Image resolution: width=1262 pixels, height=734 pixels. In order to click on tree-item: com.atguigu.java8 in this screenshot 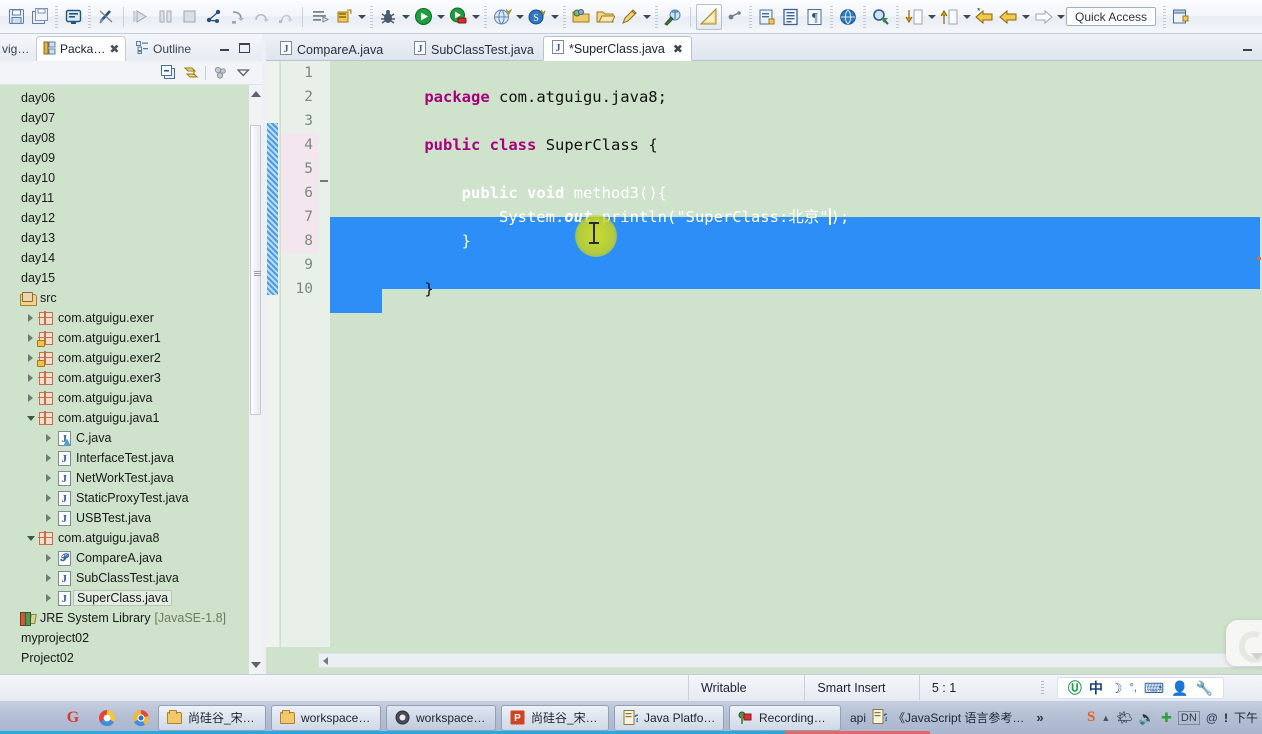, I will do `click(131, 538)`.